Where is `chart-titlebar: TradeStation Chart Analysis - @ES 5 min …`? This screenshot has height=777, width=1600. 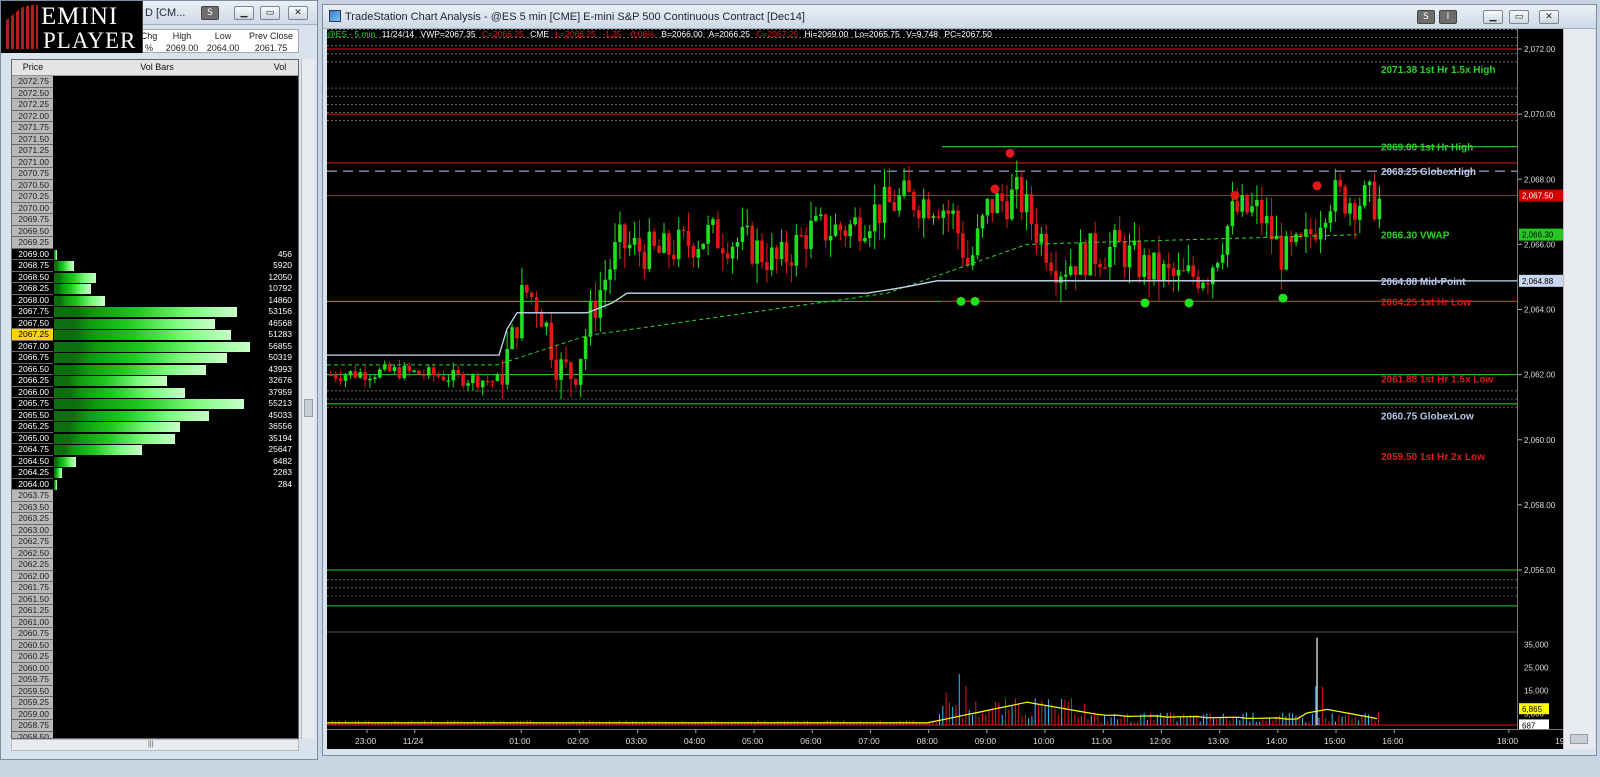
chart-titlebar: TradeStation Chart Analysis - @ES 5 min … is located at coordinates (959, 17).